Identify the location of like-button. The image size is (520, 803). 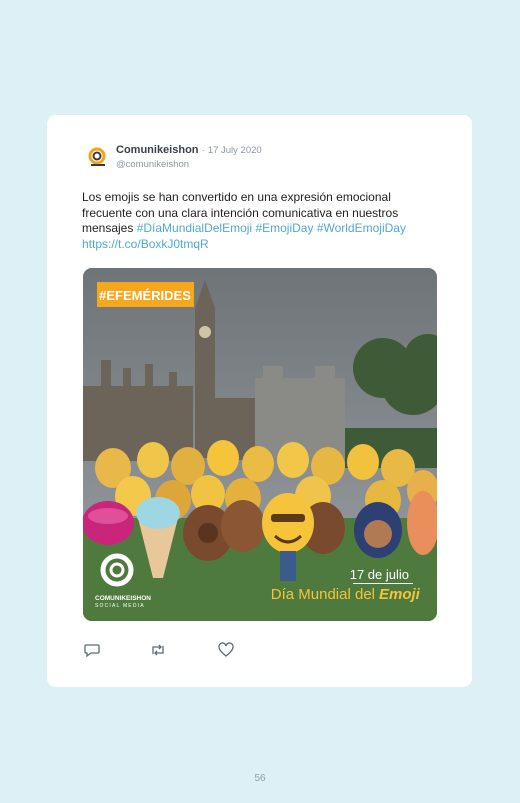
(226, 650).